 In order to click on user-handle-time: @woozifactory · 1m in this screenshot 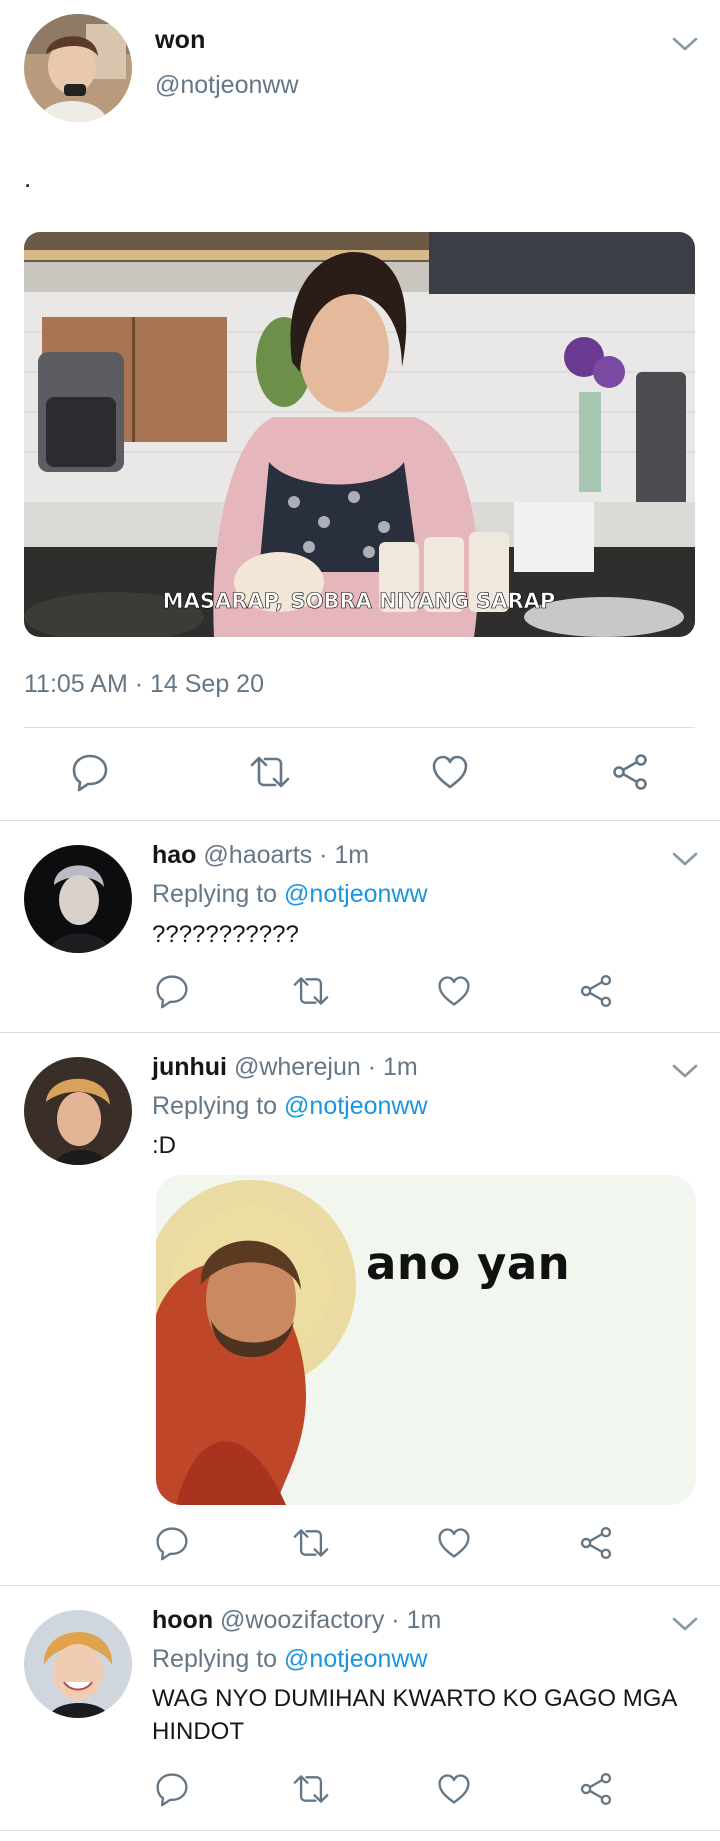, I will do `click(330, 1620)`.